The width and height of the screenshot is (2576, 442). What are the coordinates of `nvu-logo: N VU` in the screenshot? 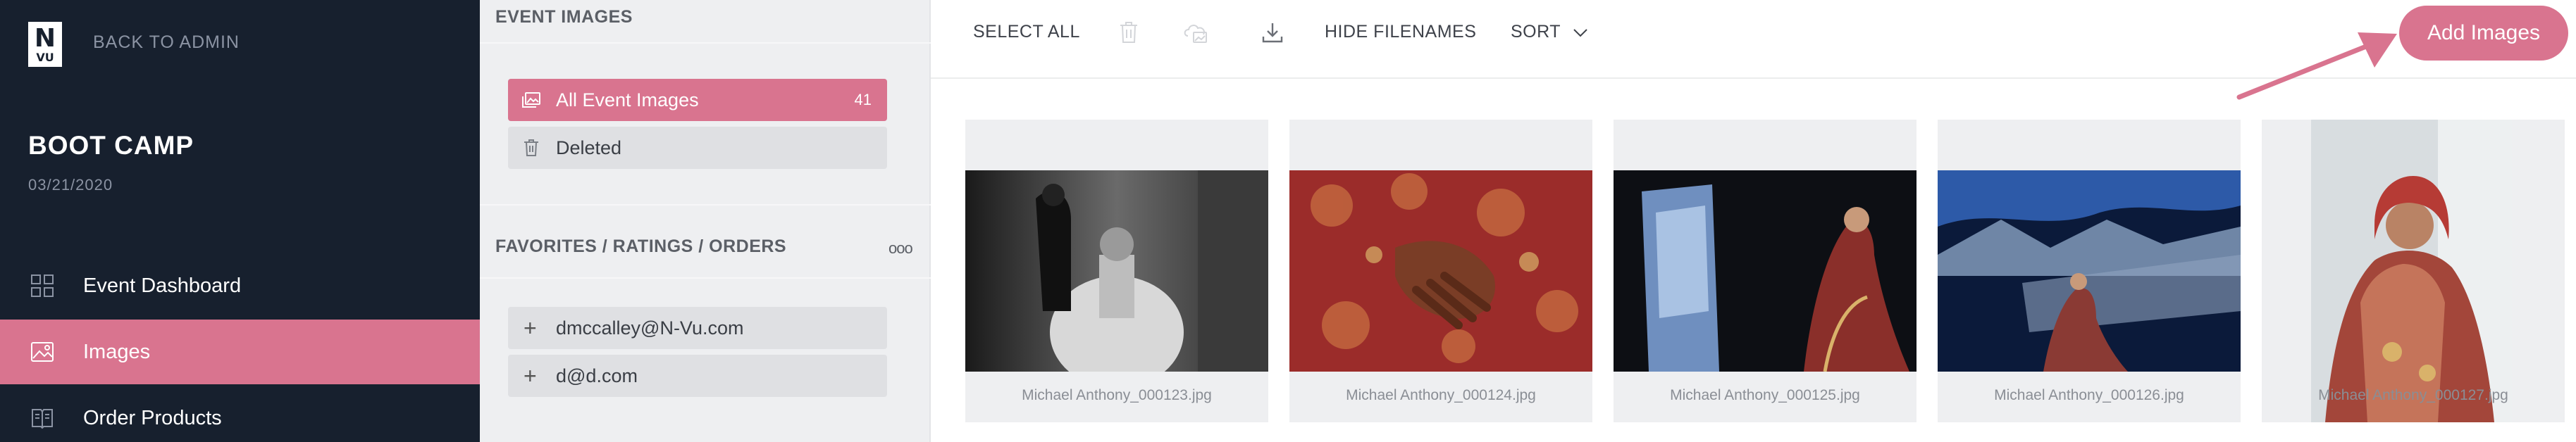 It's located at (45, 44).